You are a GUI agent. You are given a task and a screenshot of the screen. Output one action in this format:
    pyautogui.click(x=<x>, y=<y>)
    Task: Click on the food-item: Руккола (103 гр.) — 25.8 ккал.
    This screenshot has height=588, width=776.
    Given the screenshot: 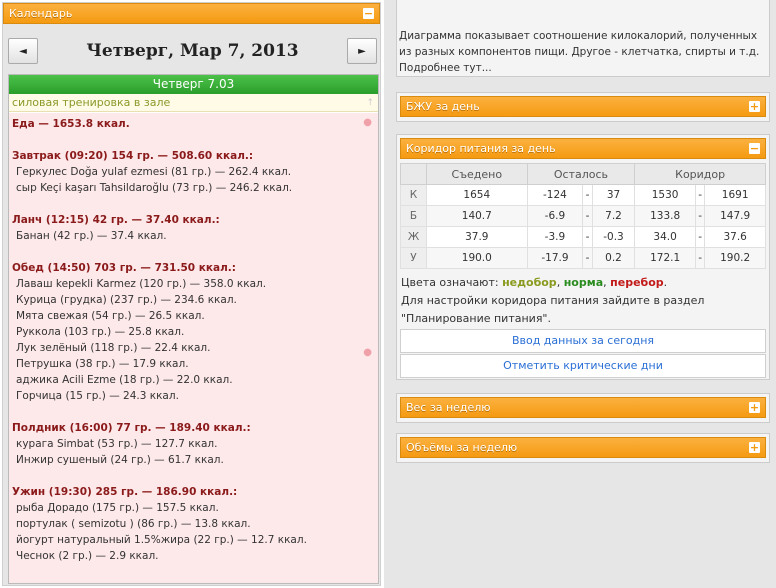 What is the action you would take?
    pyautogui.click(x=100, y=332)
    